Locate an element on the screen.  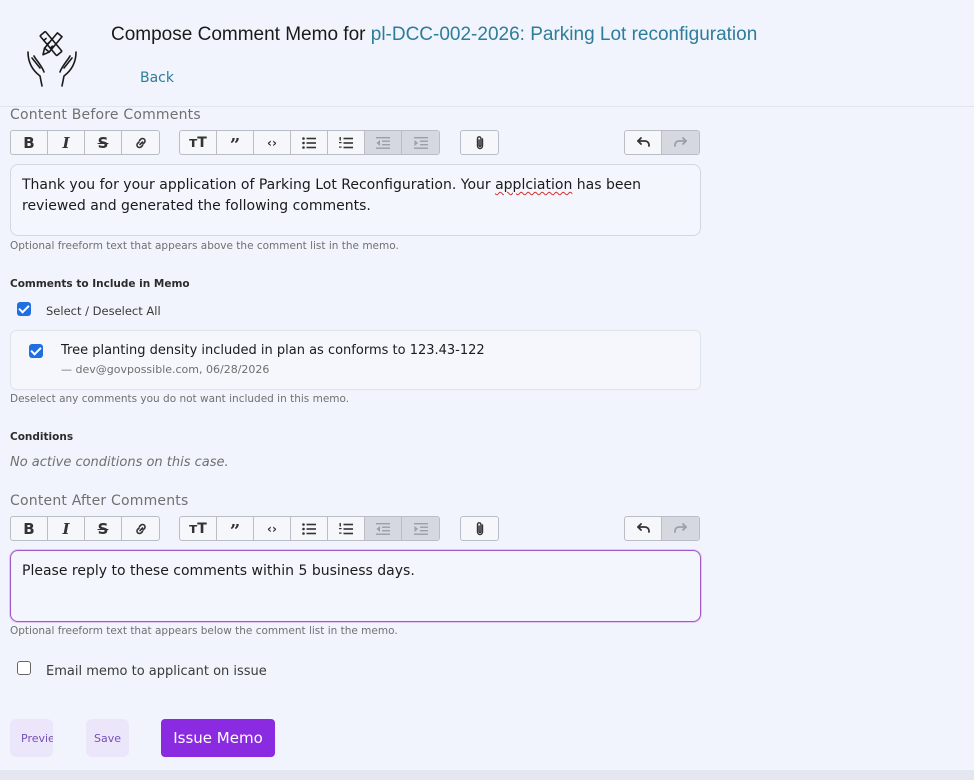
content-before-label: Content Before Comments is located at coordinates (105, 115).